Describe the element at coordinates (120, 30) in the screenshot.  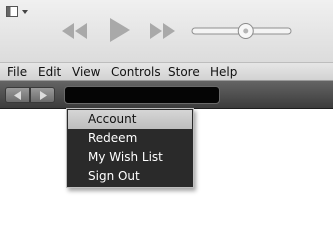
I see `play-icon` at that location.